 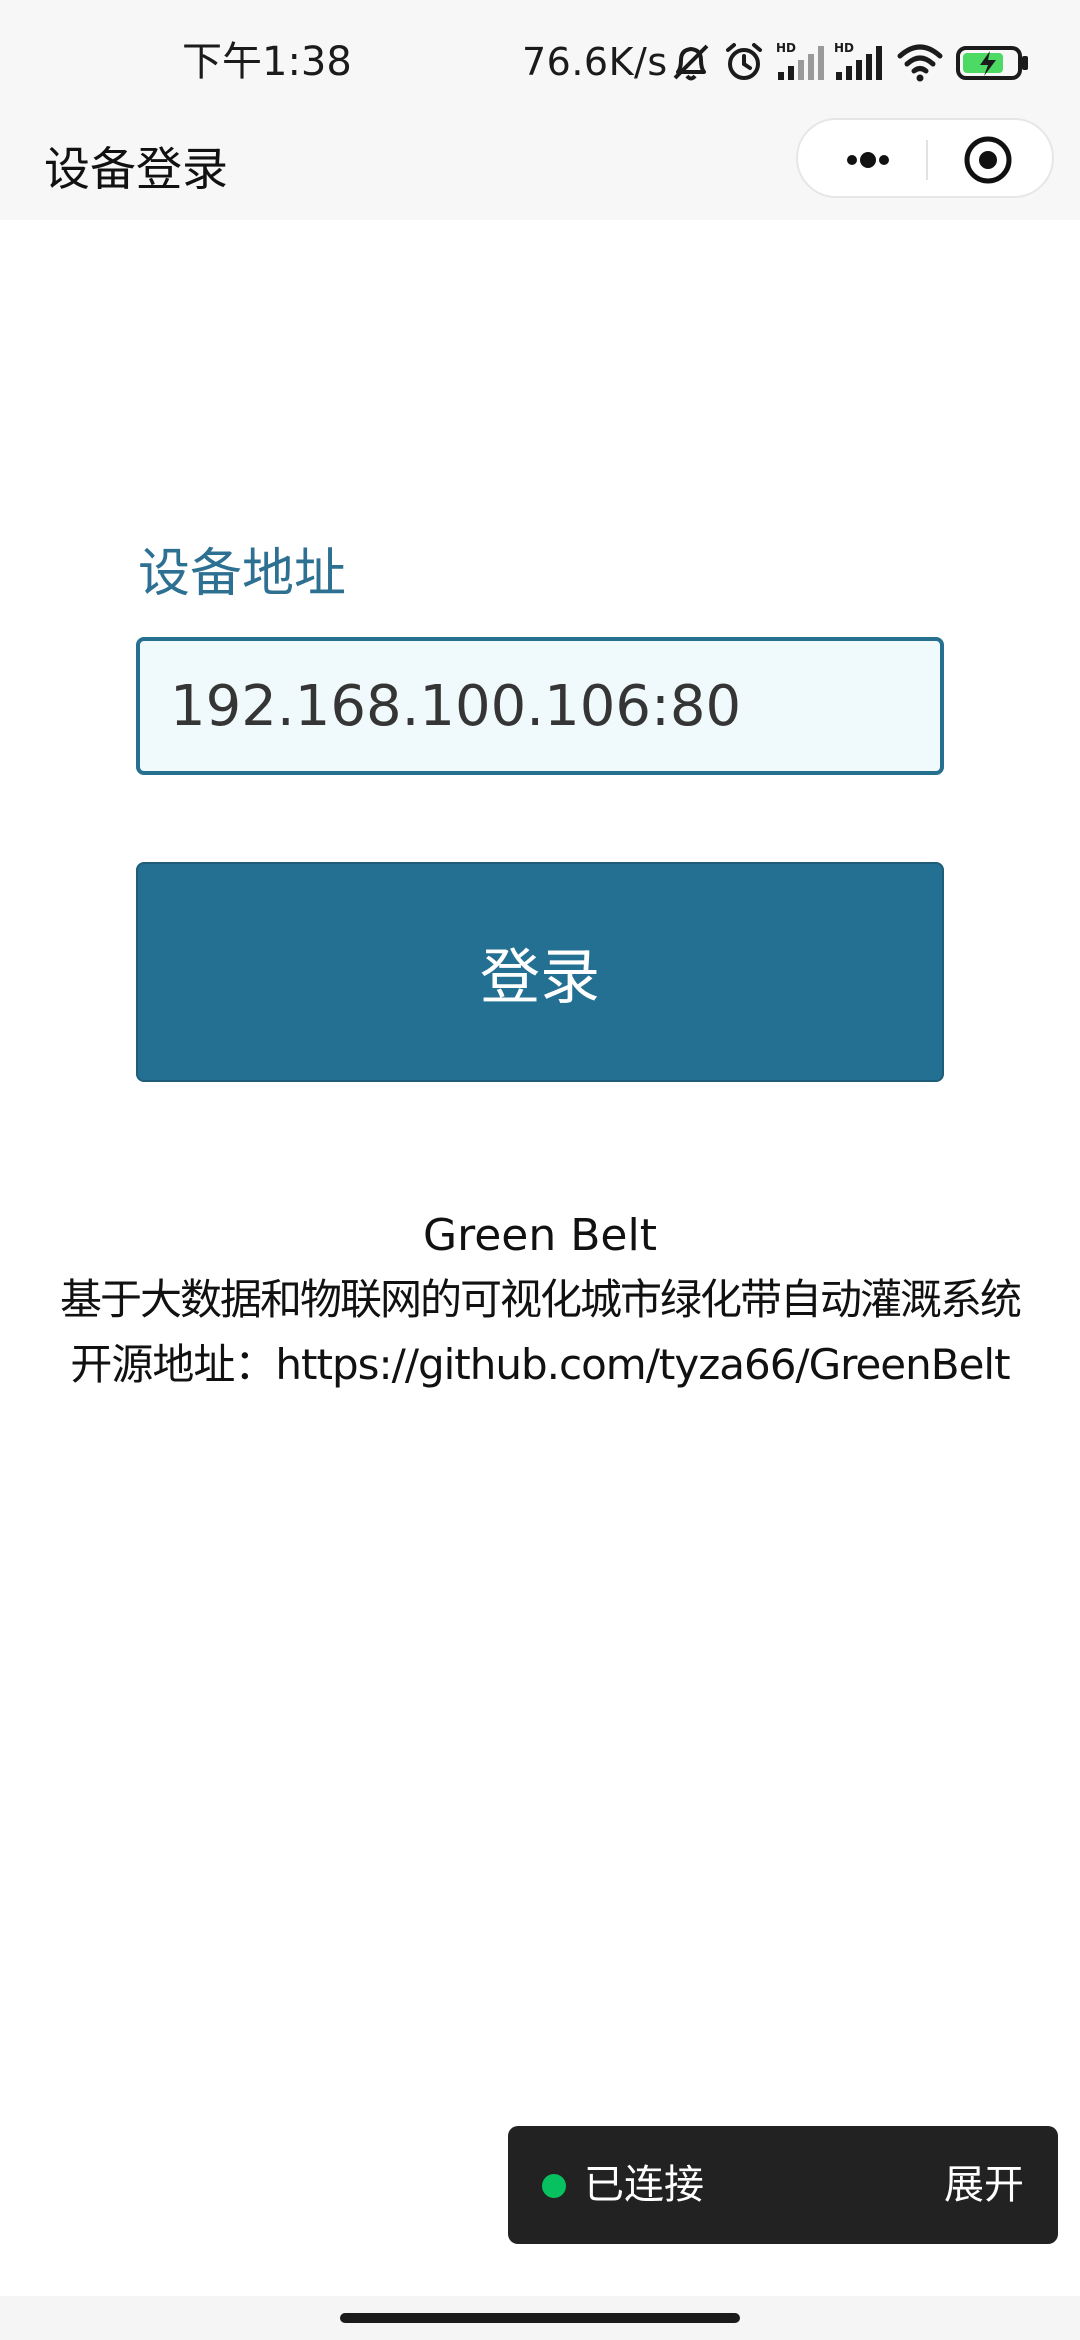 I want to click on connection-status: 已连接, so click(x=644, y=2185).